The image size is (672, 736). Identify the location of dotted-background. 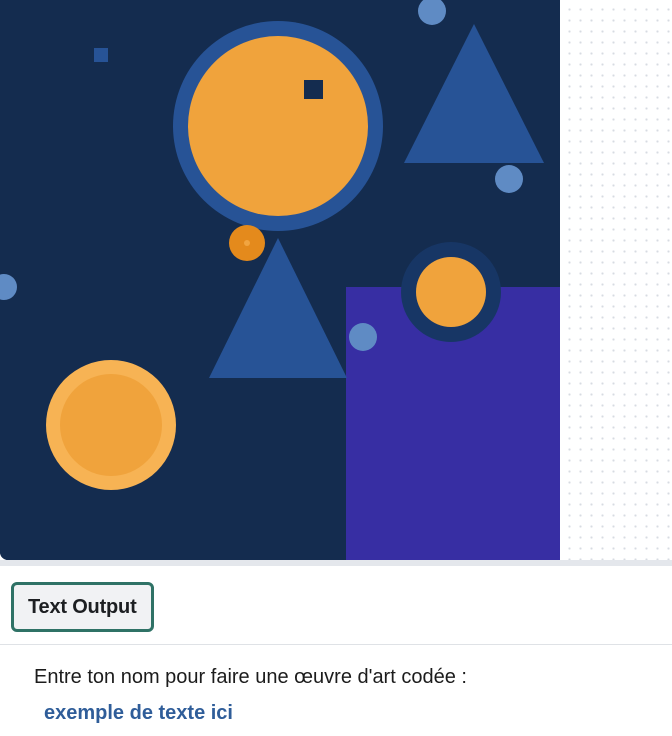
(616, 280).